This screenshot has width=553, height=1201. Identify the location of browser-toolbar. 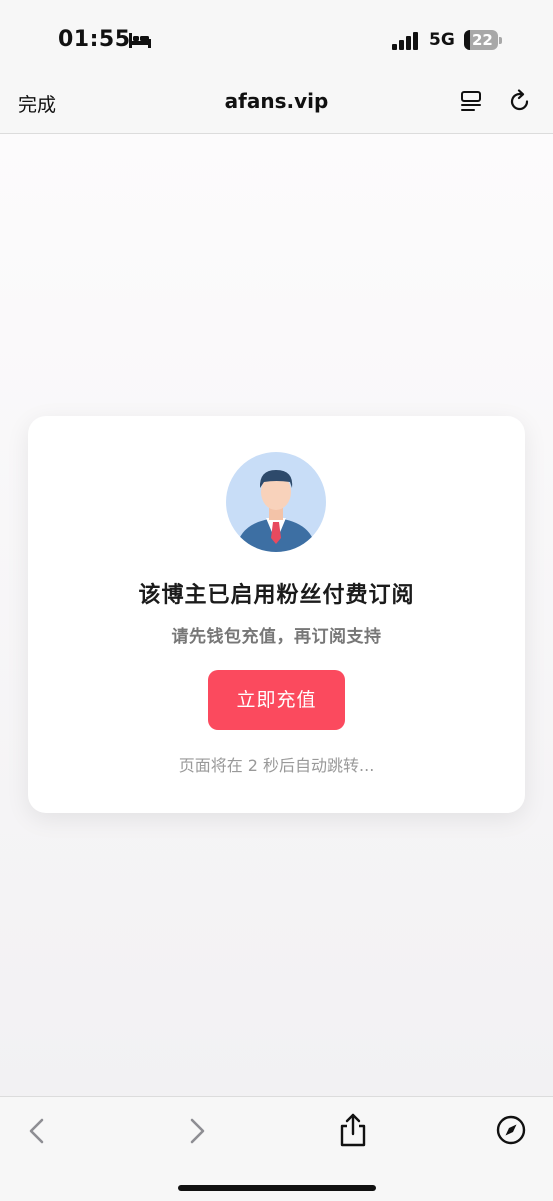
(276, 1148).